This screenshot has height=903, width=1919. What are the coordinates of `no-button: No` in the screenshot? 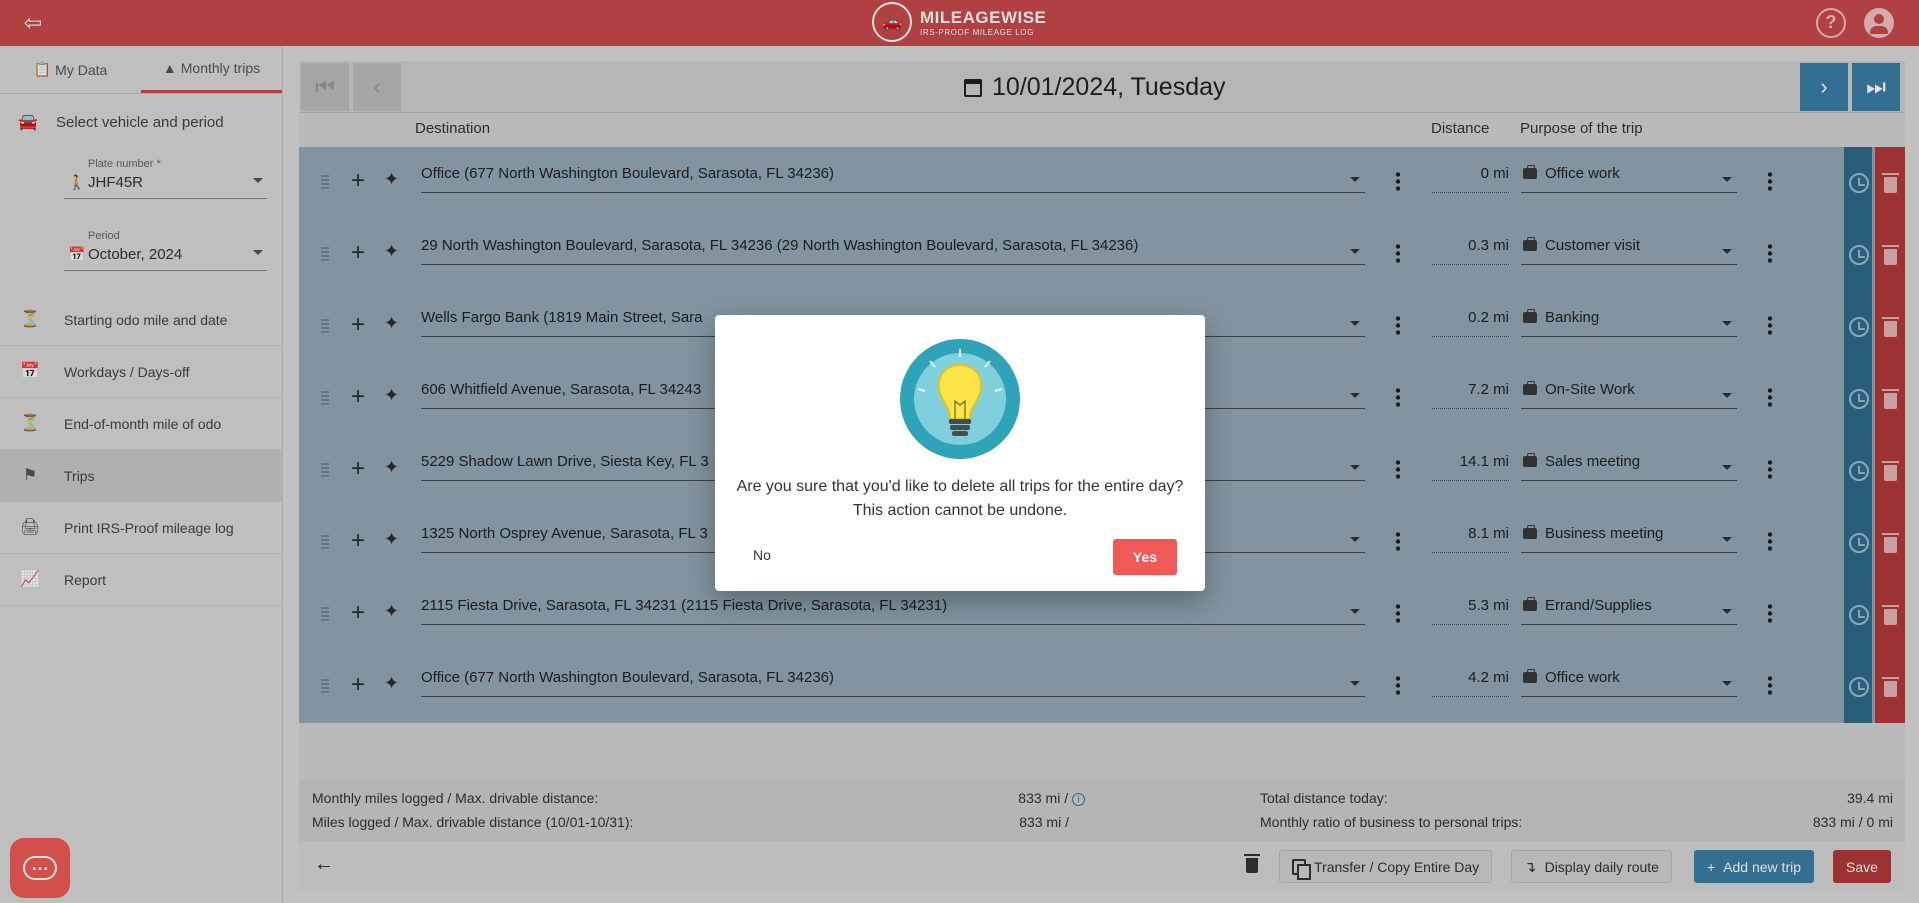 It's located at (762, 555).